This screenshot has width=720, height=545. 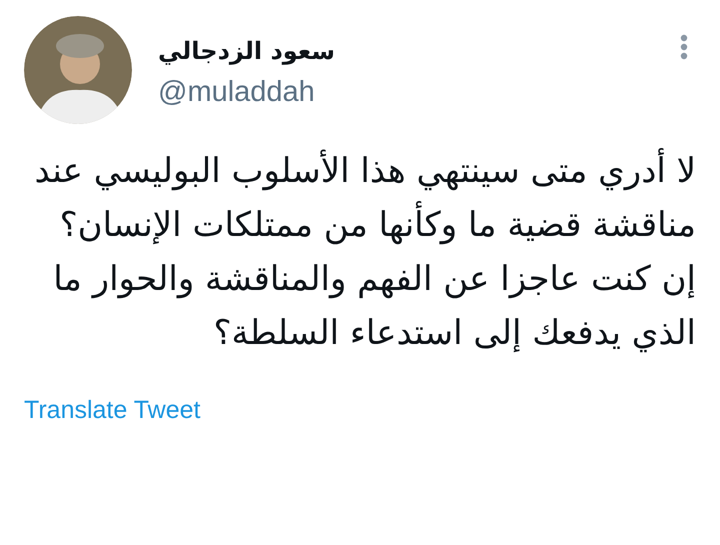 I want to click on author-handle: @muladdah, so click(x=419, y=92).